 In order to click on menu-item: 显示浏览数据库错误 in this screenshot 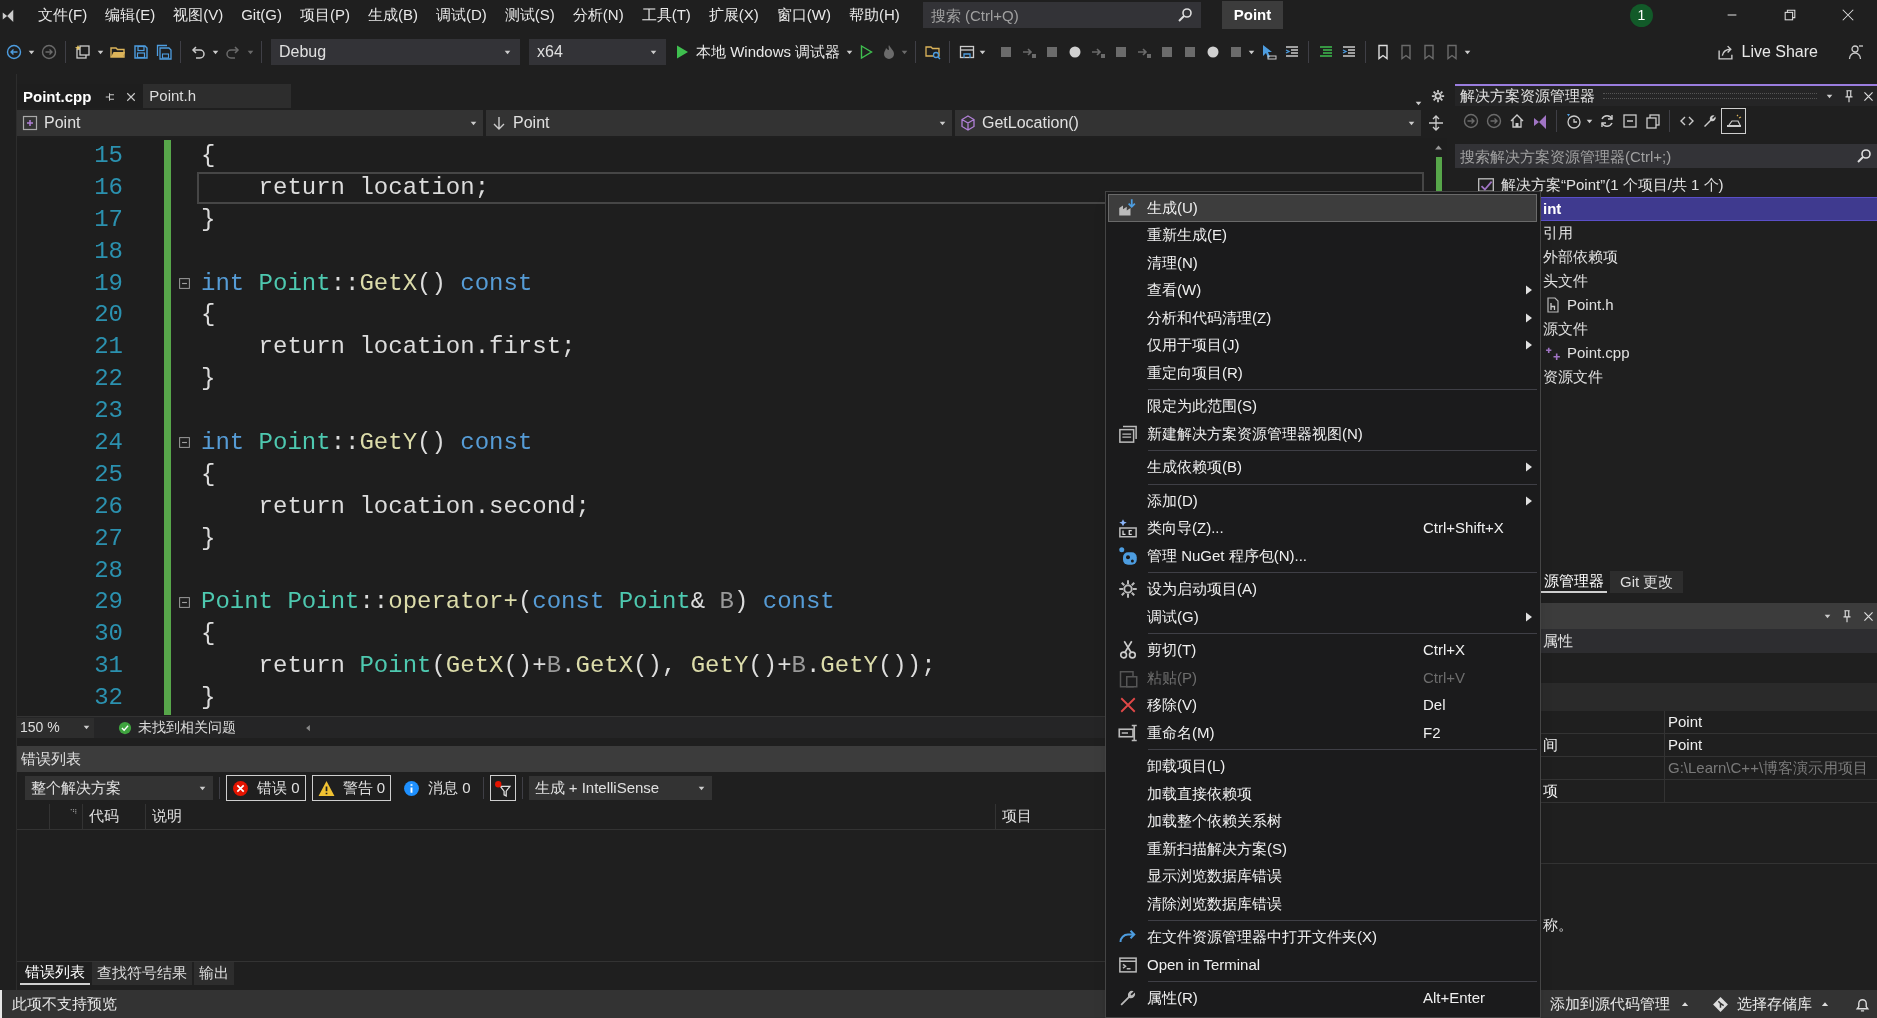, I will do `click(1322, 876)`.